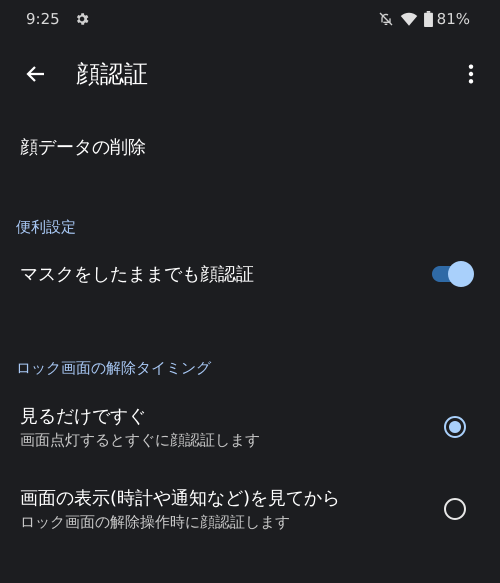  What do you see at coordinates (428, 19) in the screenshot?
I see `battery-icon` at bounding box center [428, 19].